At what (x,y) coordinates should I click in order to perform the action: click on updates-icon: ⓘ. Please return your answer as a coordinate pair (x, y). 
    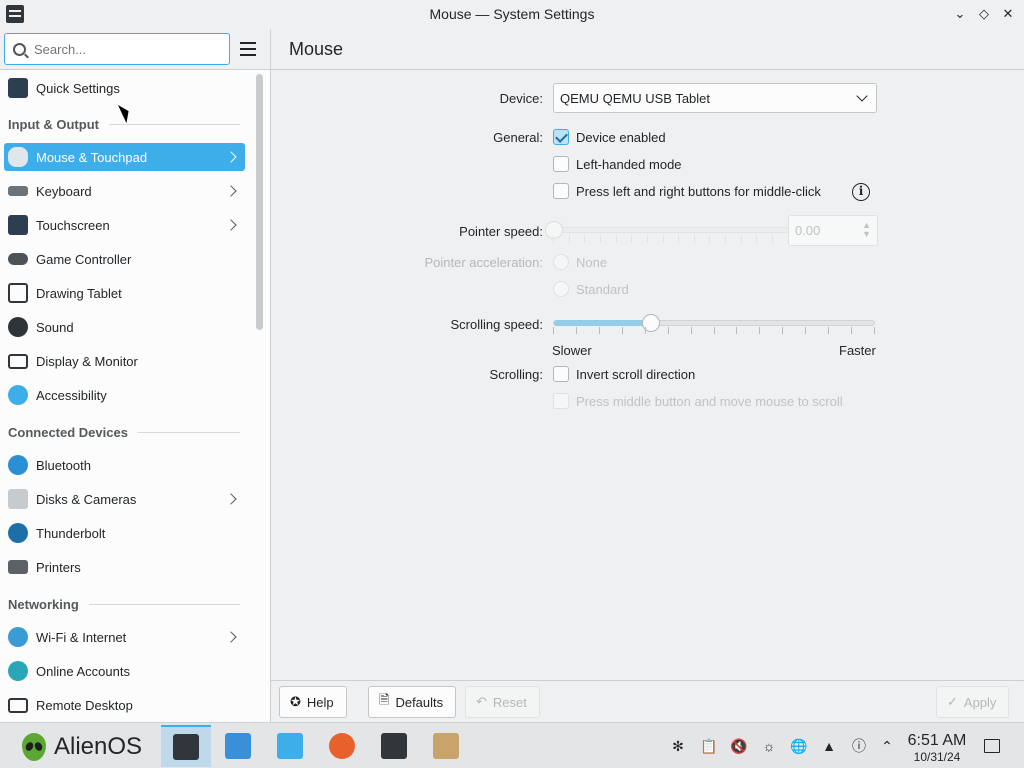
    Looking at the image, I should click on (859, 746).